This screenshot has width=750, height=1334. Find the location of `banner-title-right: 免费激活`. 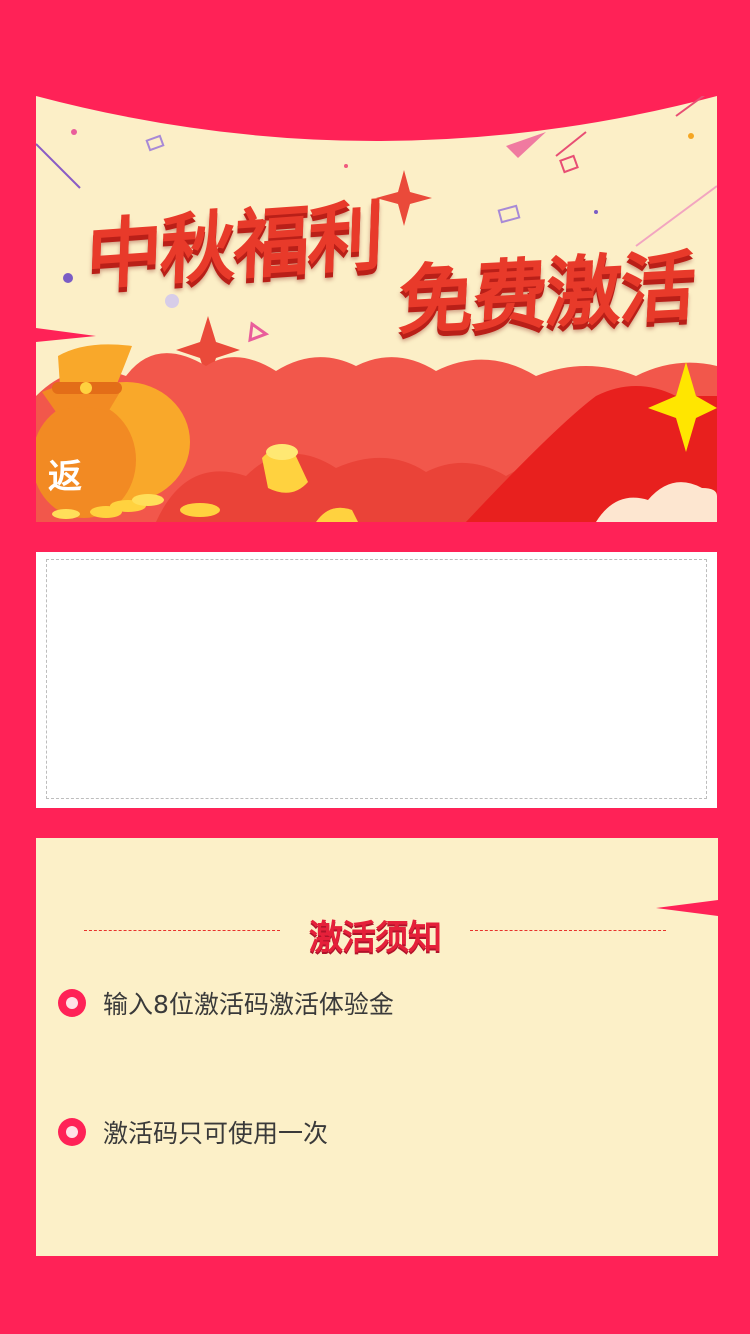

banner-title-right: 免费激活 is located at coordinates (546, 293).